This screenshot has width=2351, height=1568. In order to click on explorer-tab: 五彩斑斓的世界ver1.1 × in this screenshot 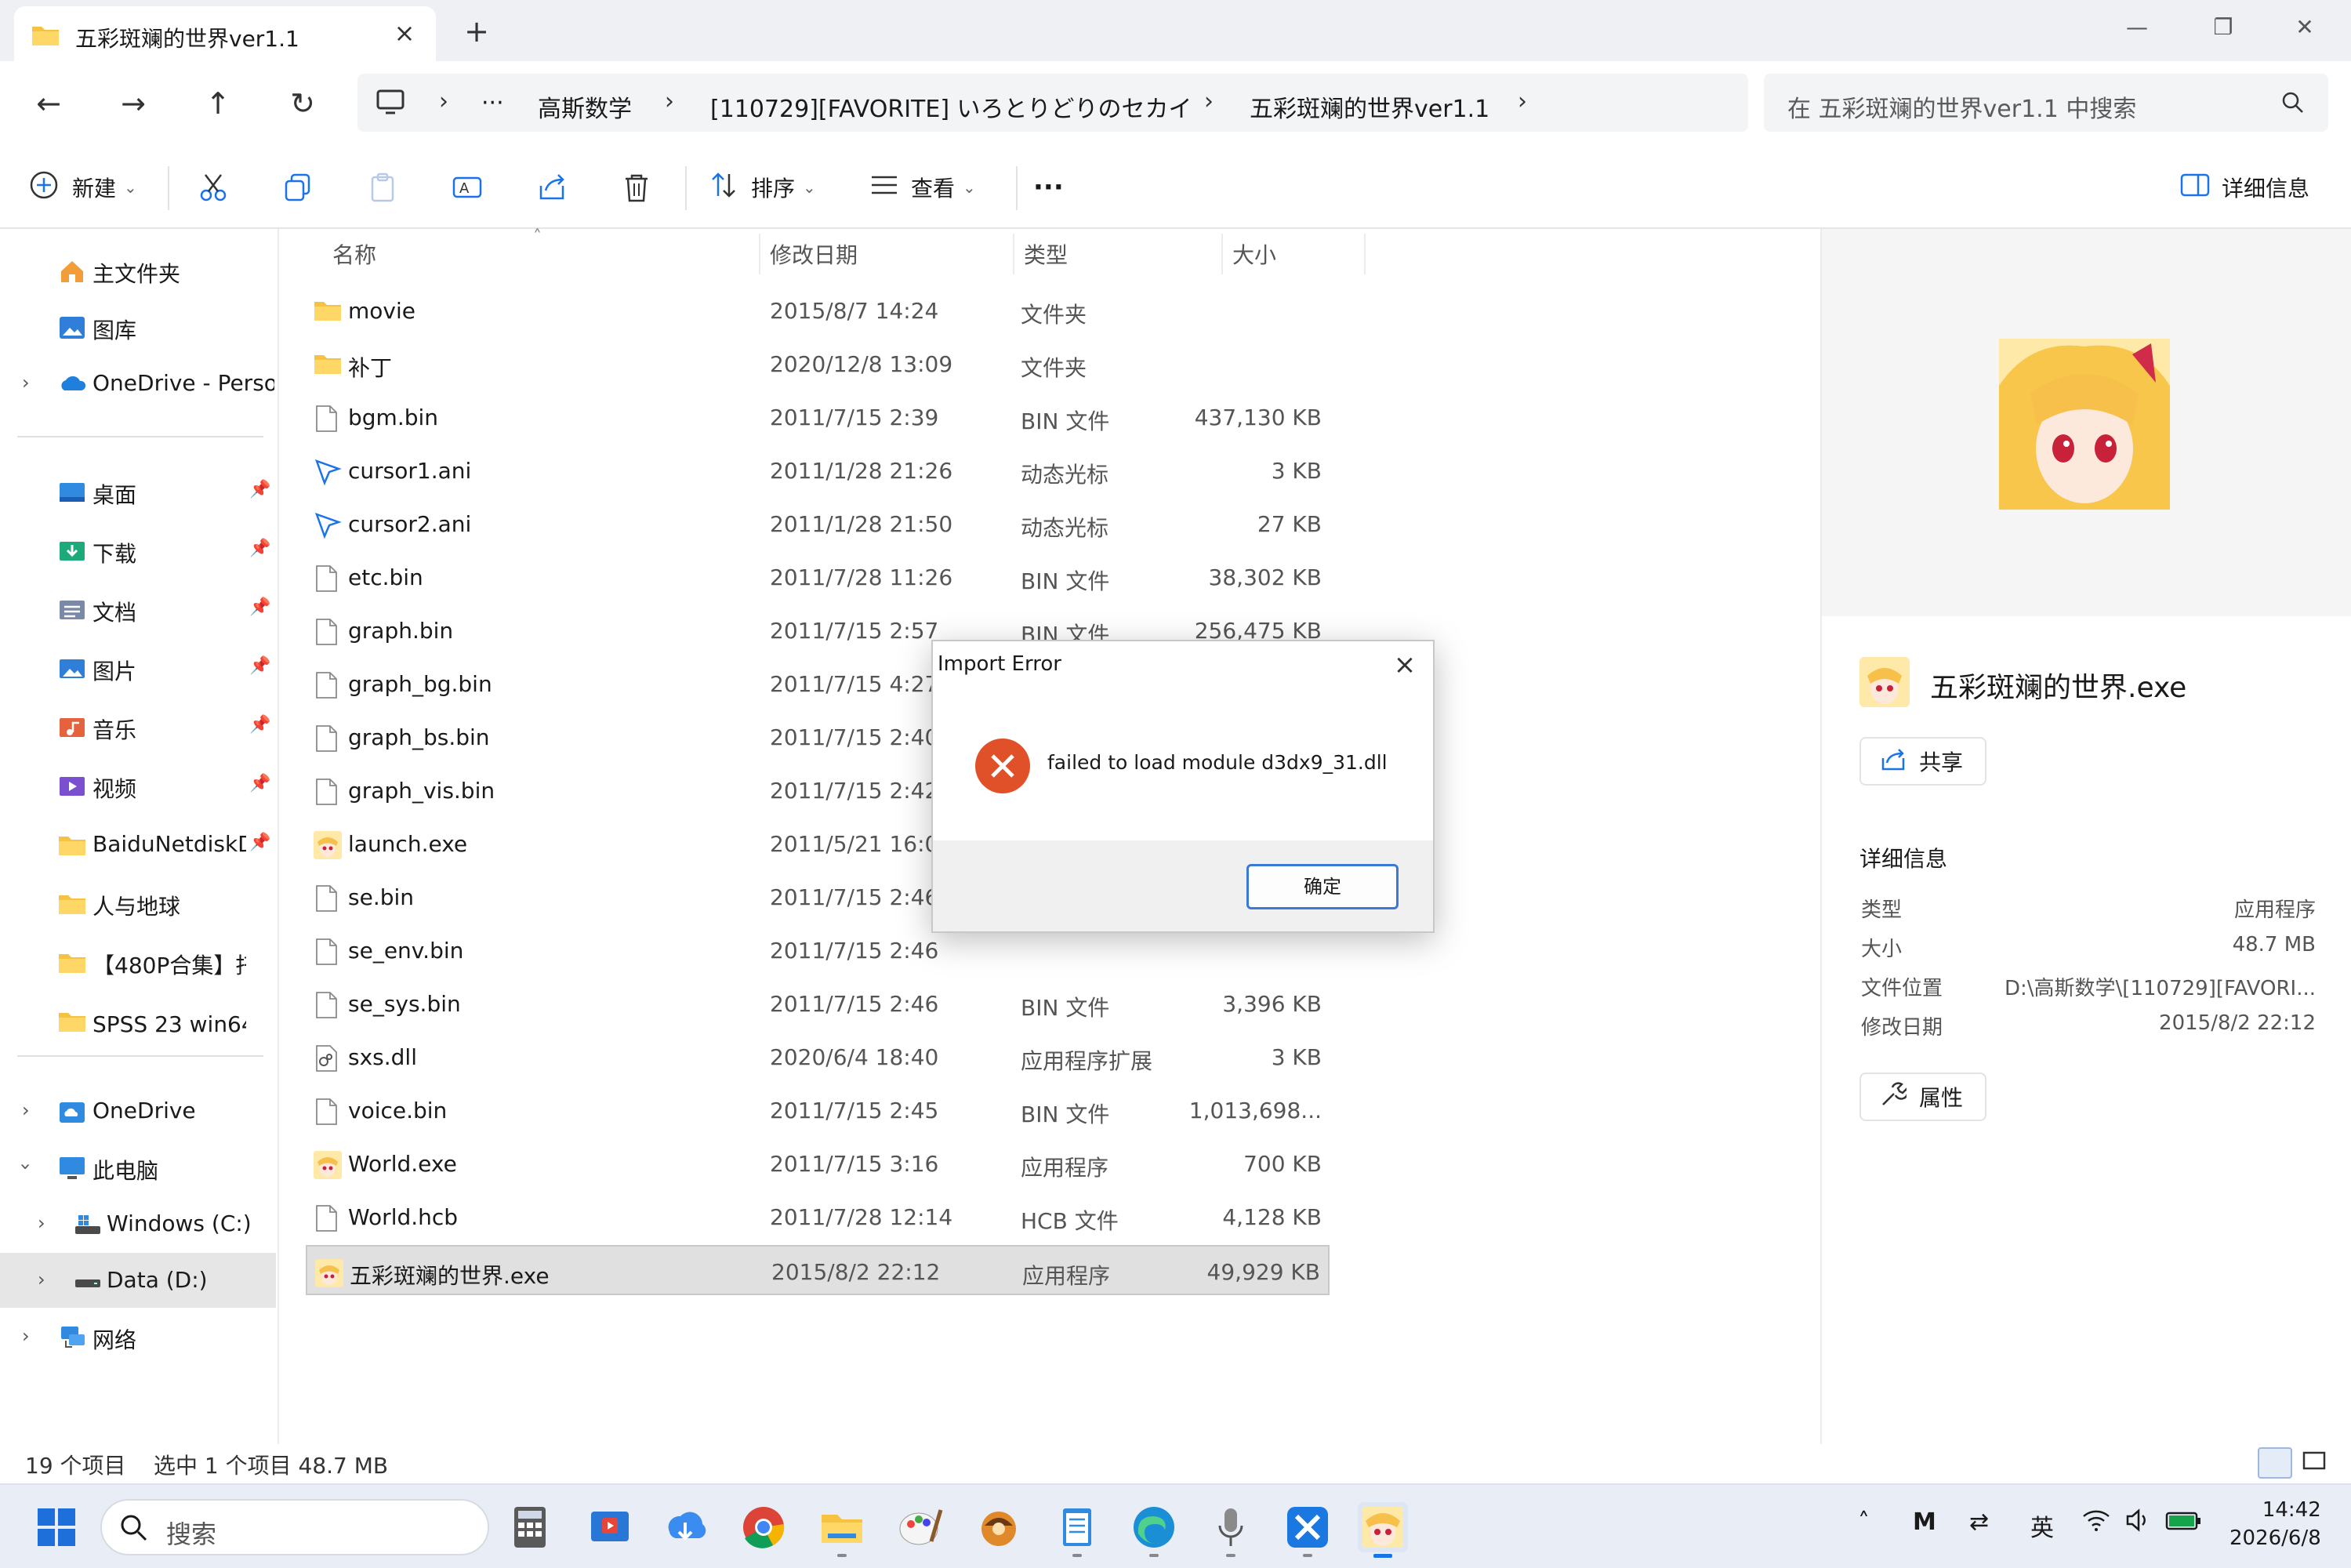, I will do `click(225, 34)`.